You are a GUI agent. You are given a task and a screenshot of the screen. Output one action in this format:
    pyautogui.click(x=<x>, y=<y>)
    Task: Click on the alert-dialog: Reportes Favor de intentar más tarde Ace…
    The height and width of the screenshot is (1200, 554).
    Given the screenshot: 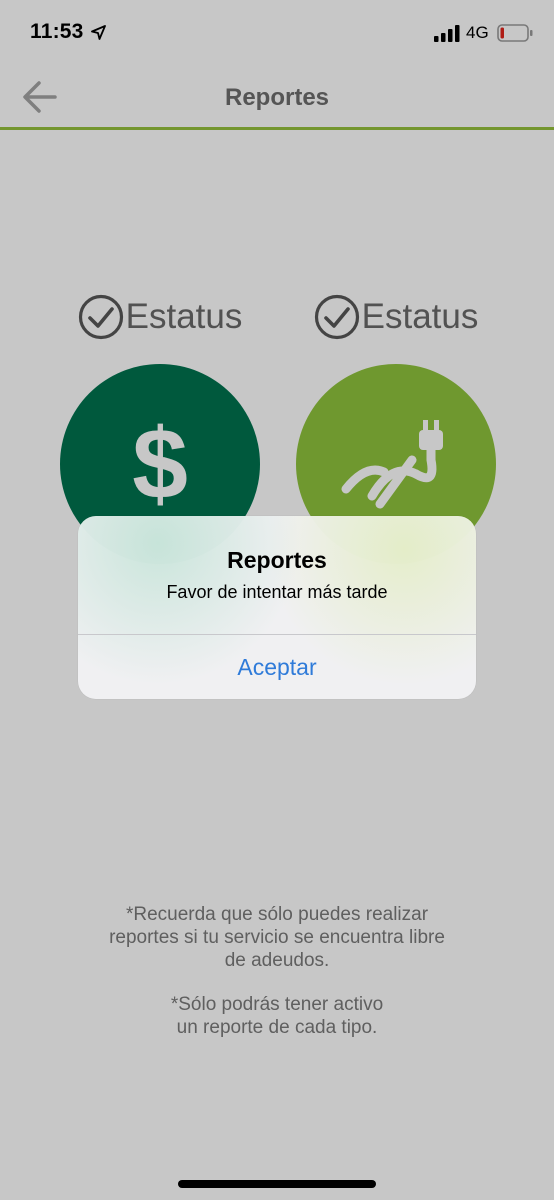 What is the action you would take?
    pyautogui.click(x=277, y=607)
    